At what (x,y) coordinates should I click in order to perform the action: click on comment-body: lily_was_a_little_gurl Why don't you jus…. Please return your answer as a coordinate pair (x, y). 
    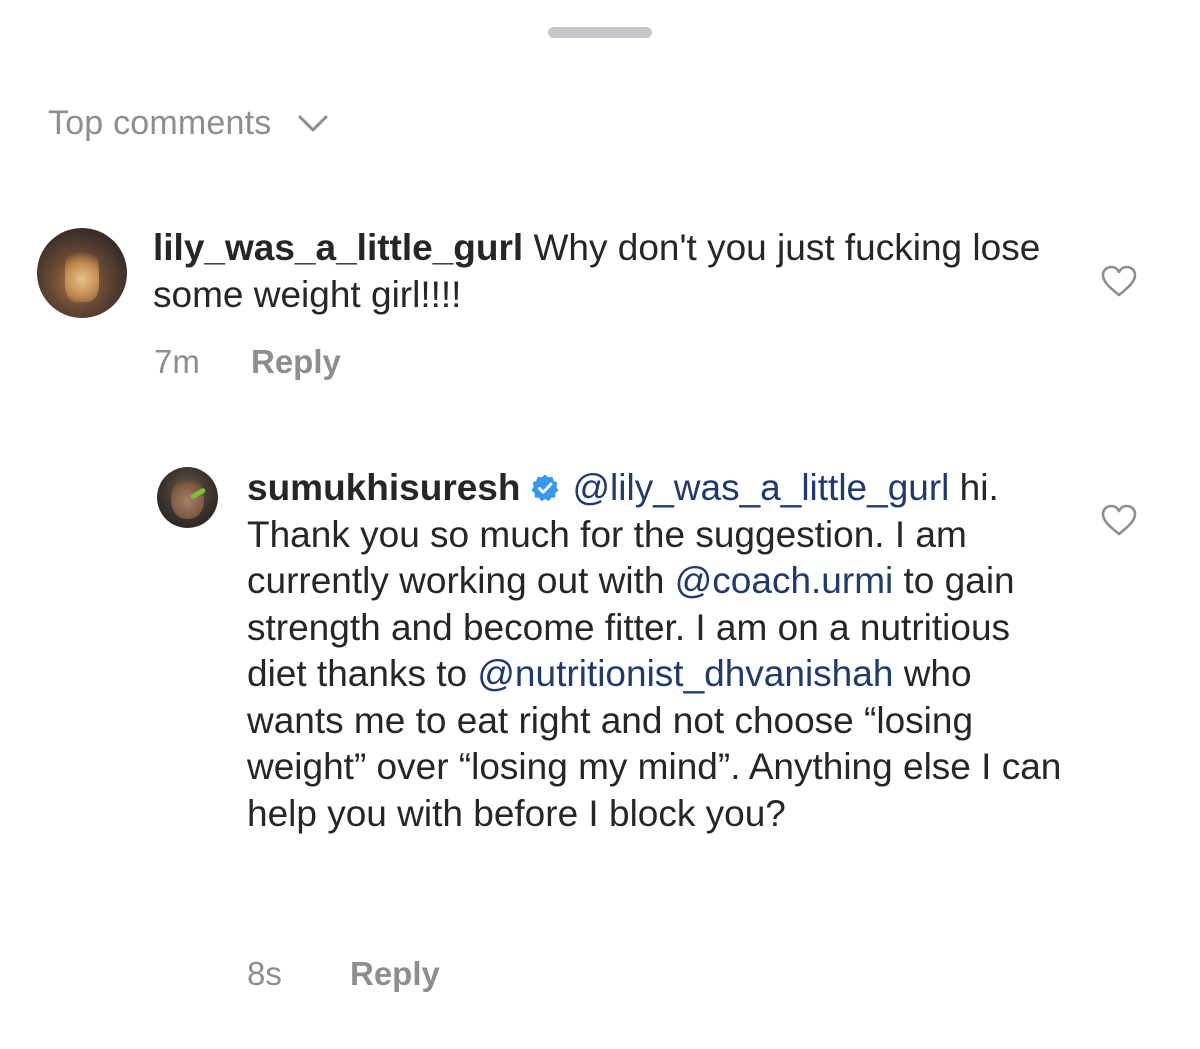
    Looking at the image, I should click on (603, 271).